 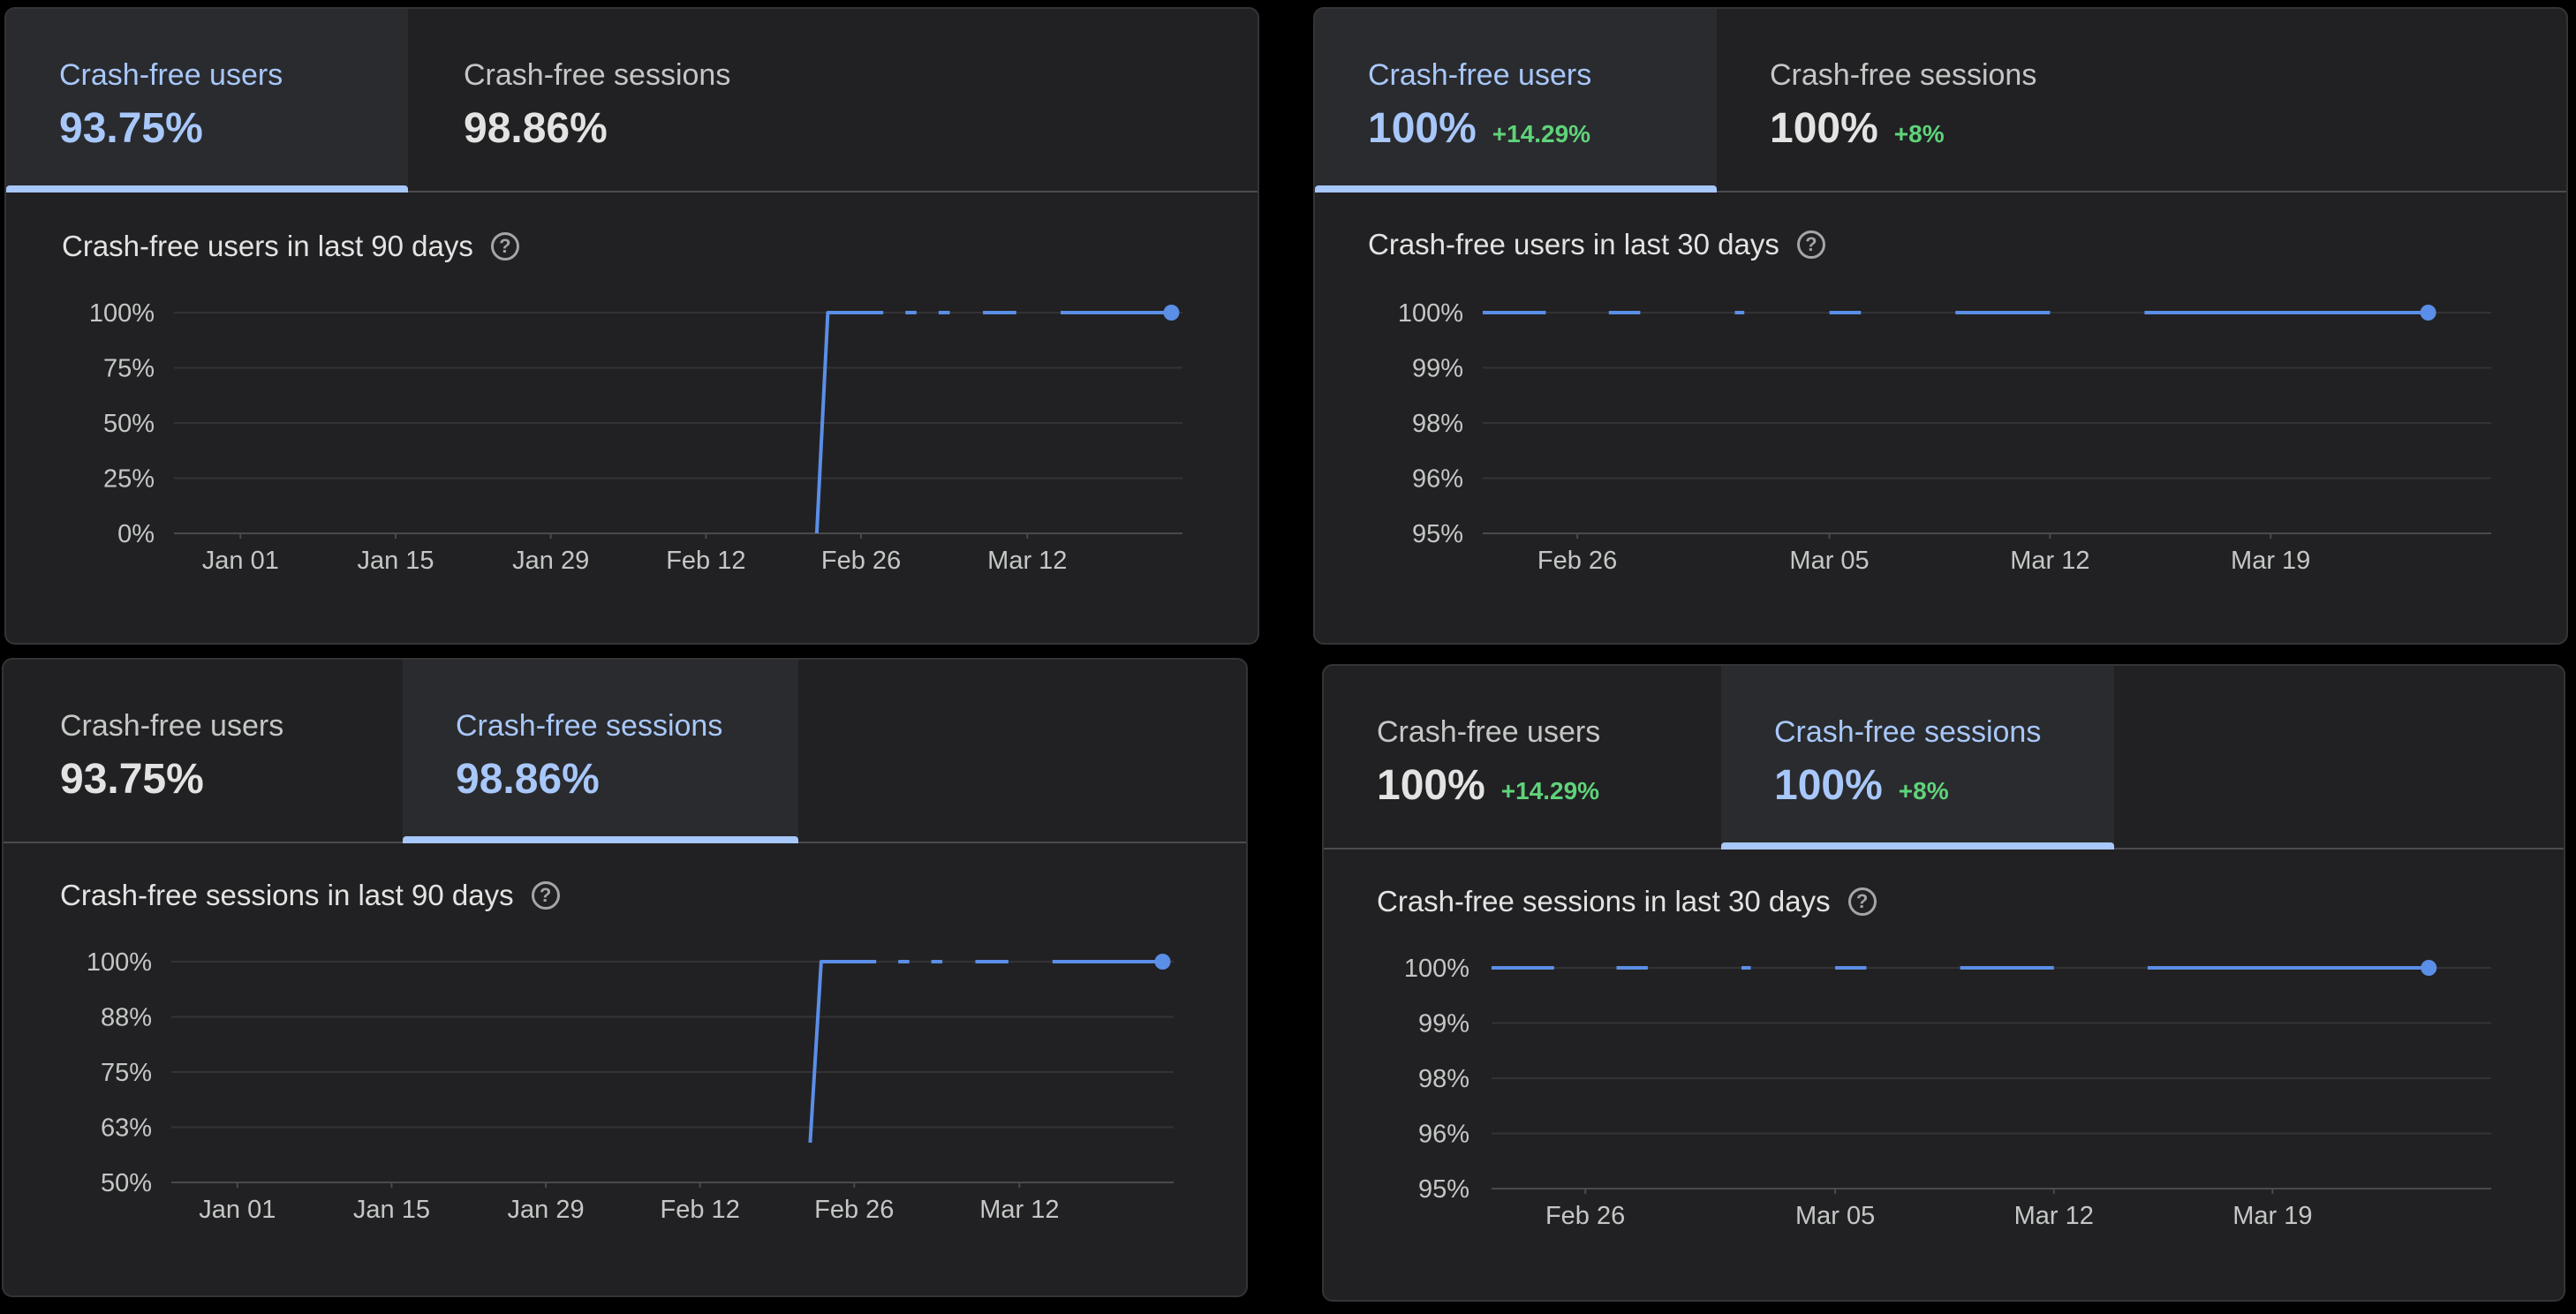 I want to click on y-tick-label: 0%, so click(x=136, y=534).